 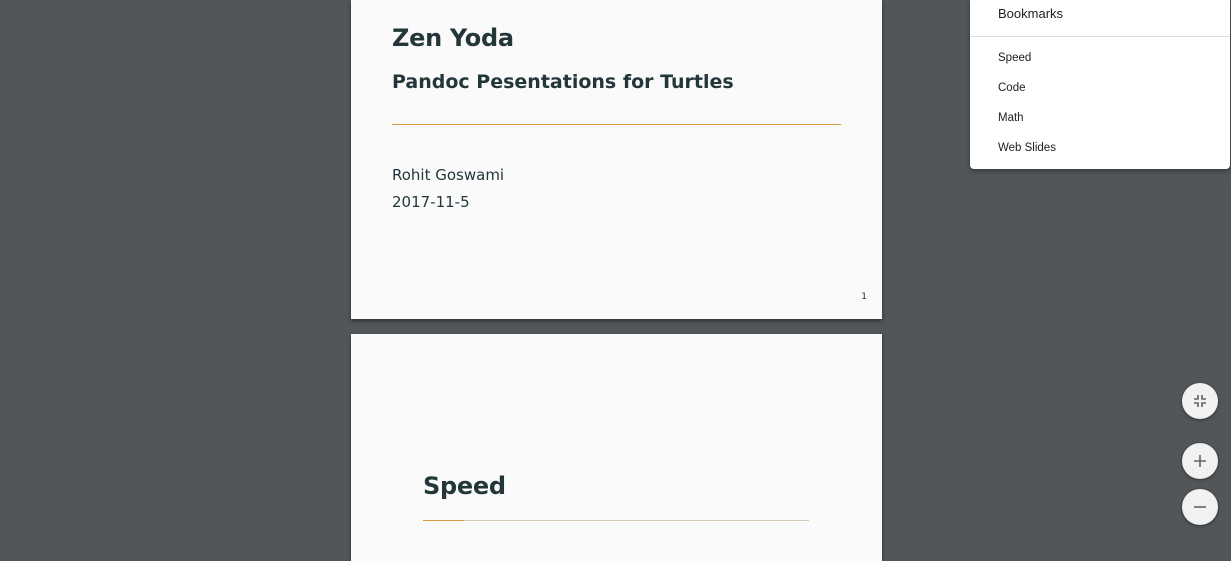 I want to click on fit-to-page-button, so click(x=1200, y=401).